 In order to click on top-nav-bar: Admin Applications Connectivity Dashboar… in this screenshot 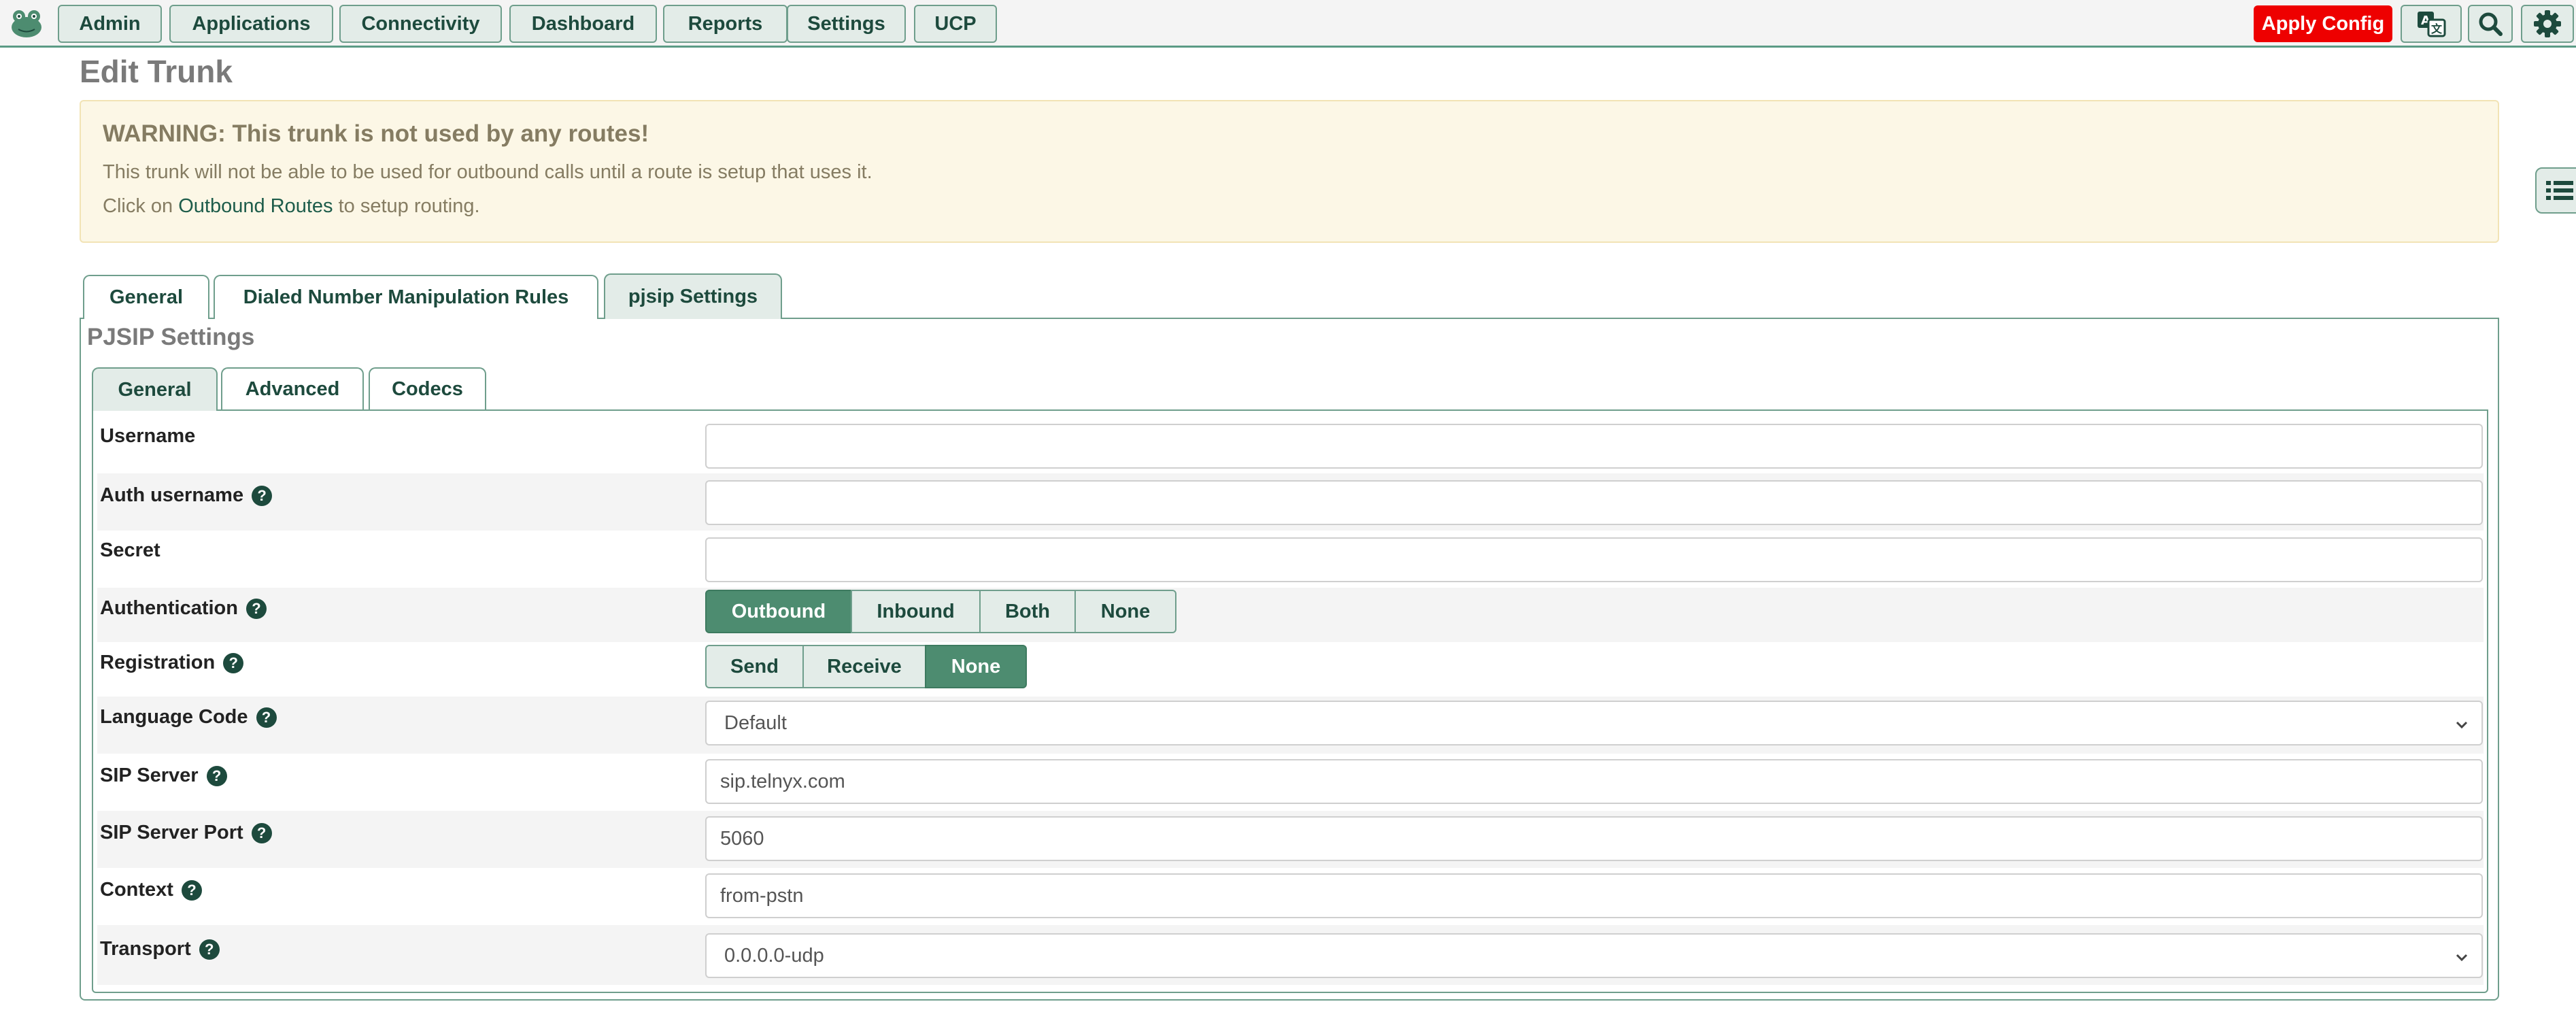, I will do `click(1288, 24)`.